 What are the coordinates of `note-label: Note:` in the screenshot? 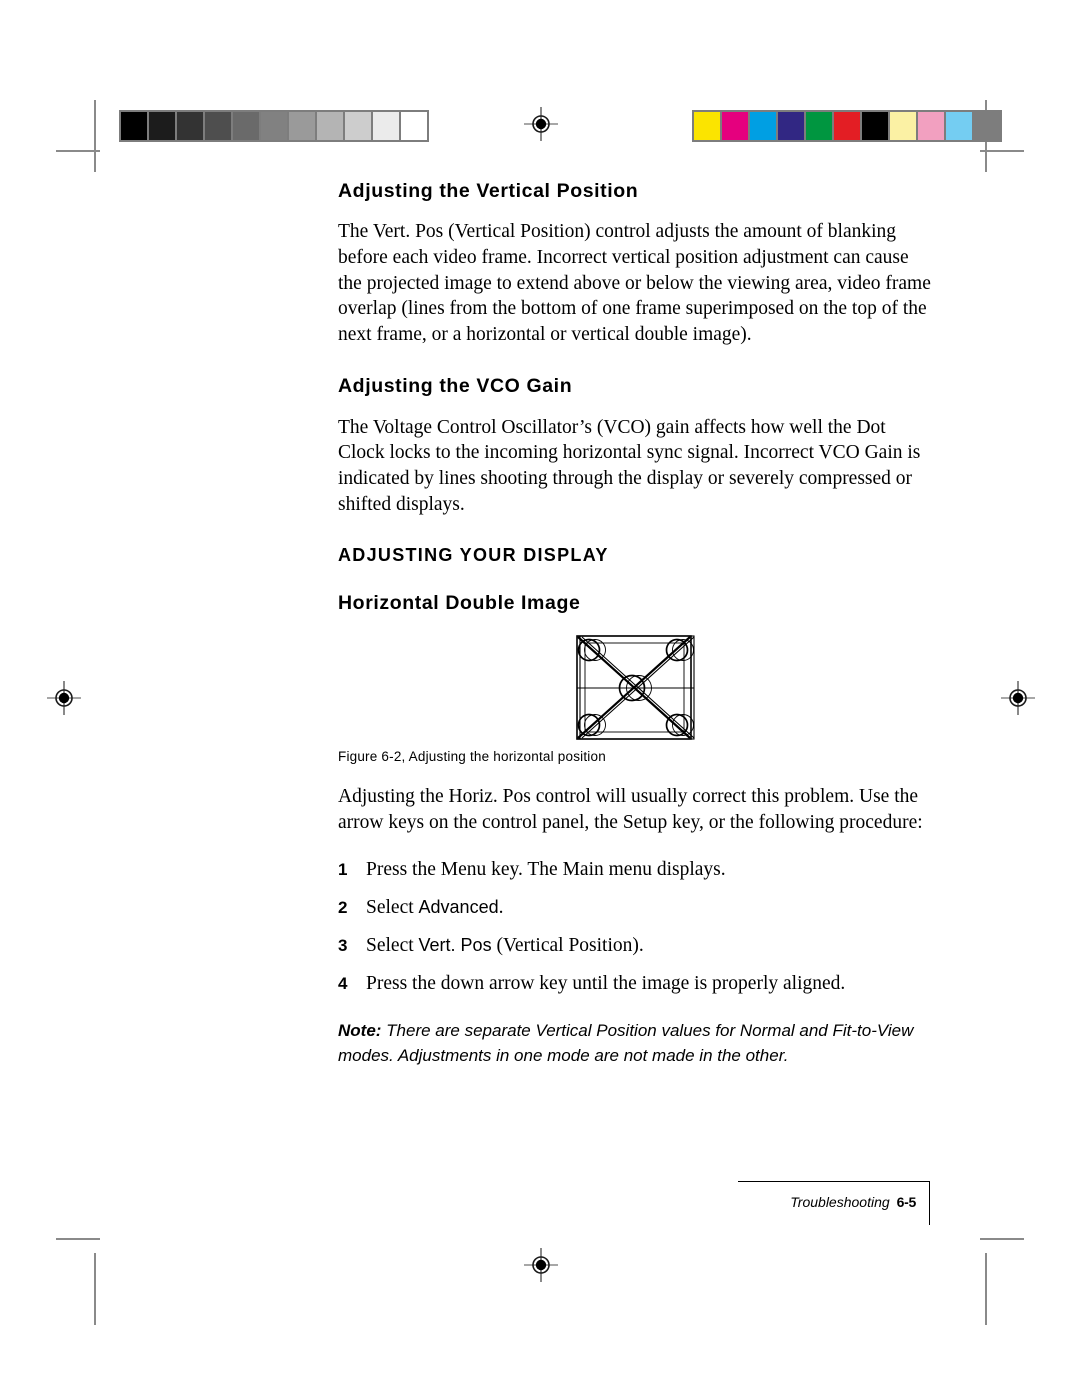 It's located at (360, 1031).